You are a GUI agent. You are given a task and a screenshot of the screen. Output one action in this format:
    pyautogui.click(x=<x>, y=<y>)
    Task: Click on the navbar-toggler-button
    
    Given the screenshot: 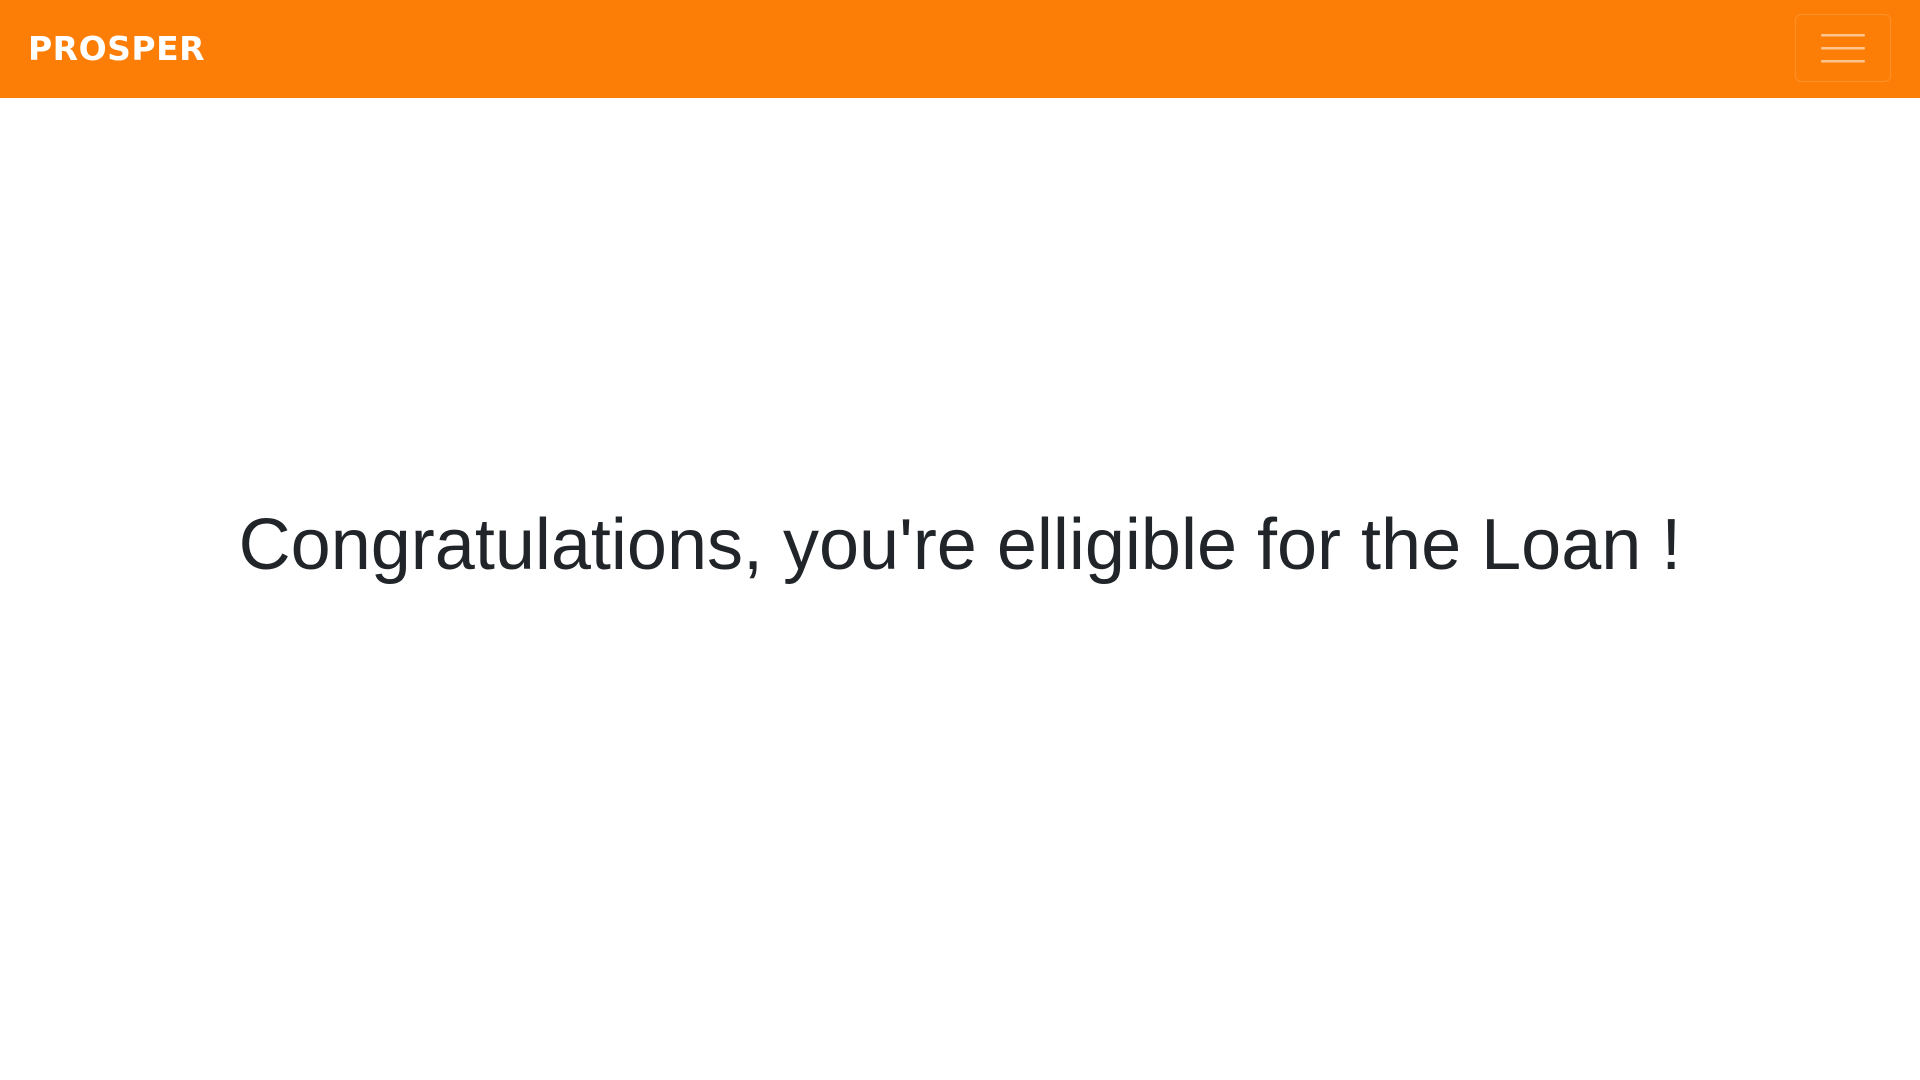 What is the action you would take?
    pyautogui.click(x=1843, y=48)
    